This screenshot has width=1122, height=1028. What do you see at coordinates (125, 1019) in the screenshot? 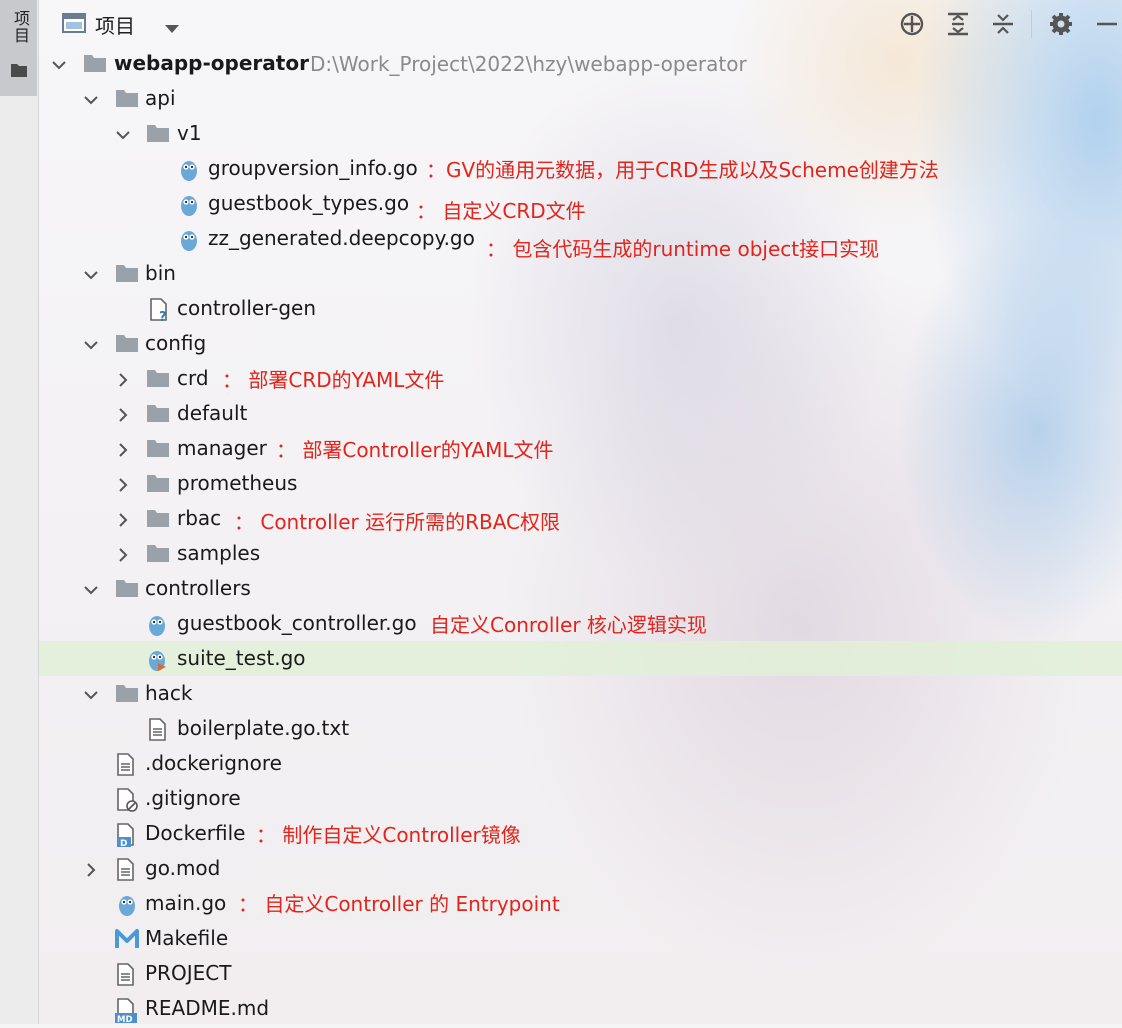
I see `svg-text: MD` at bounding box center [125, 1019].